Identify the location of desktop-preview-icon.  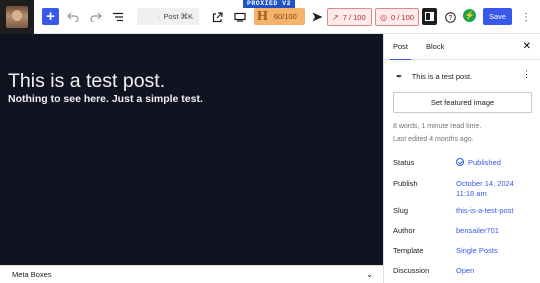
(240, 17).